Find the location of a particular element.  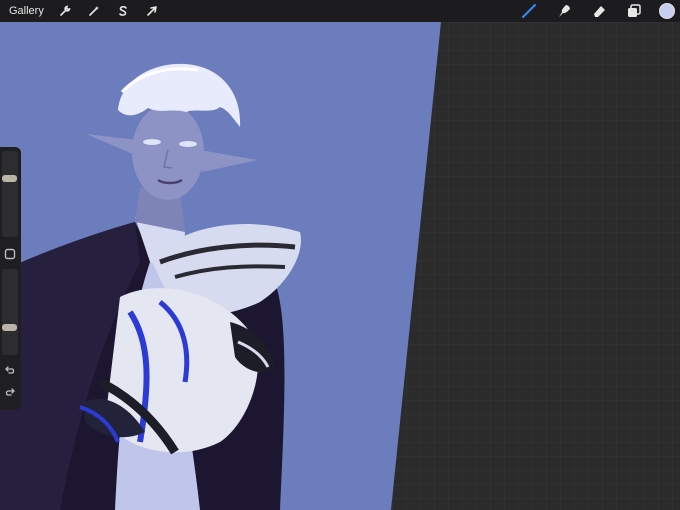

wrench-icon is located at coordinates (65, 11).